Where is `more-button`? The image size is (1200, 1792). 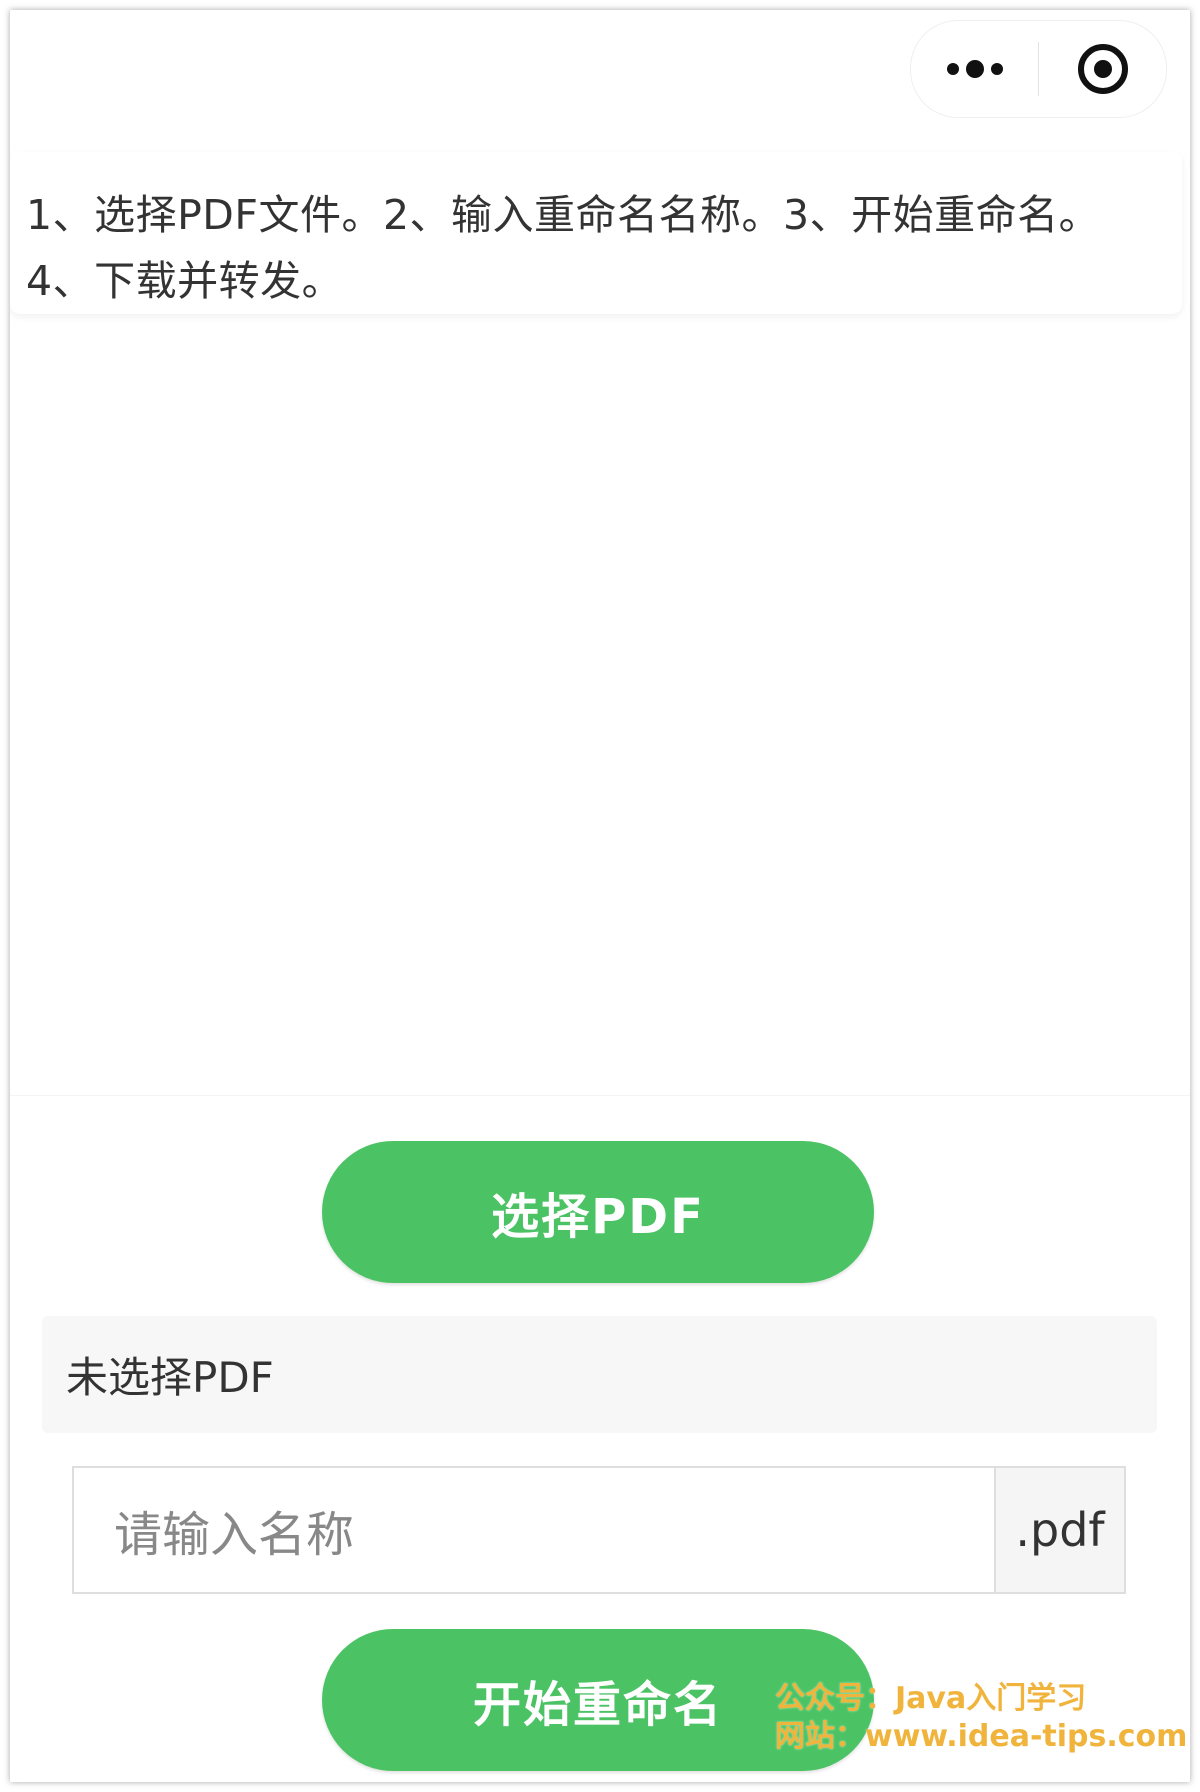
more-button is located at coordinates (974, 69).